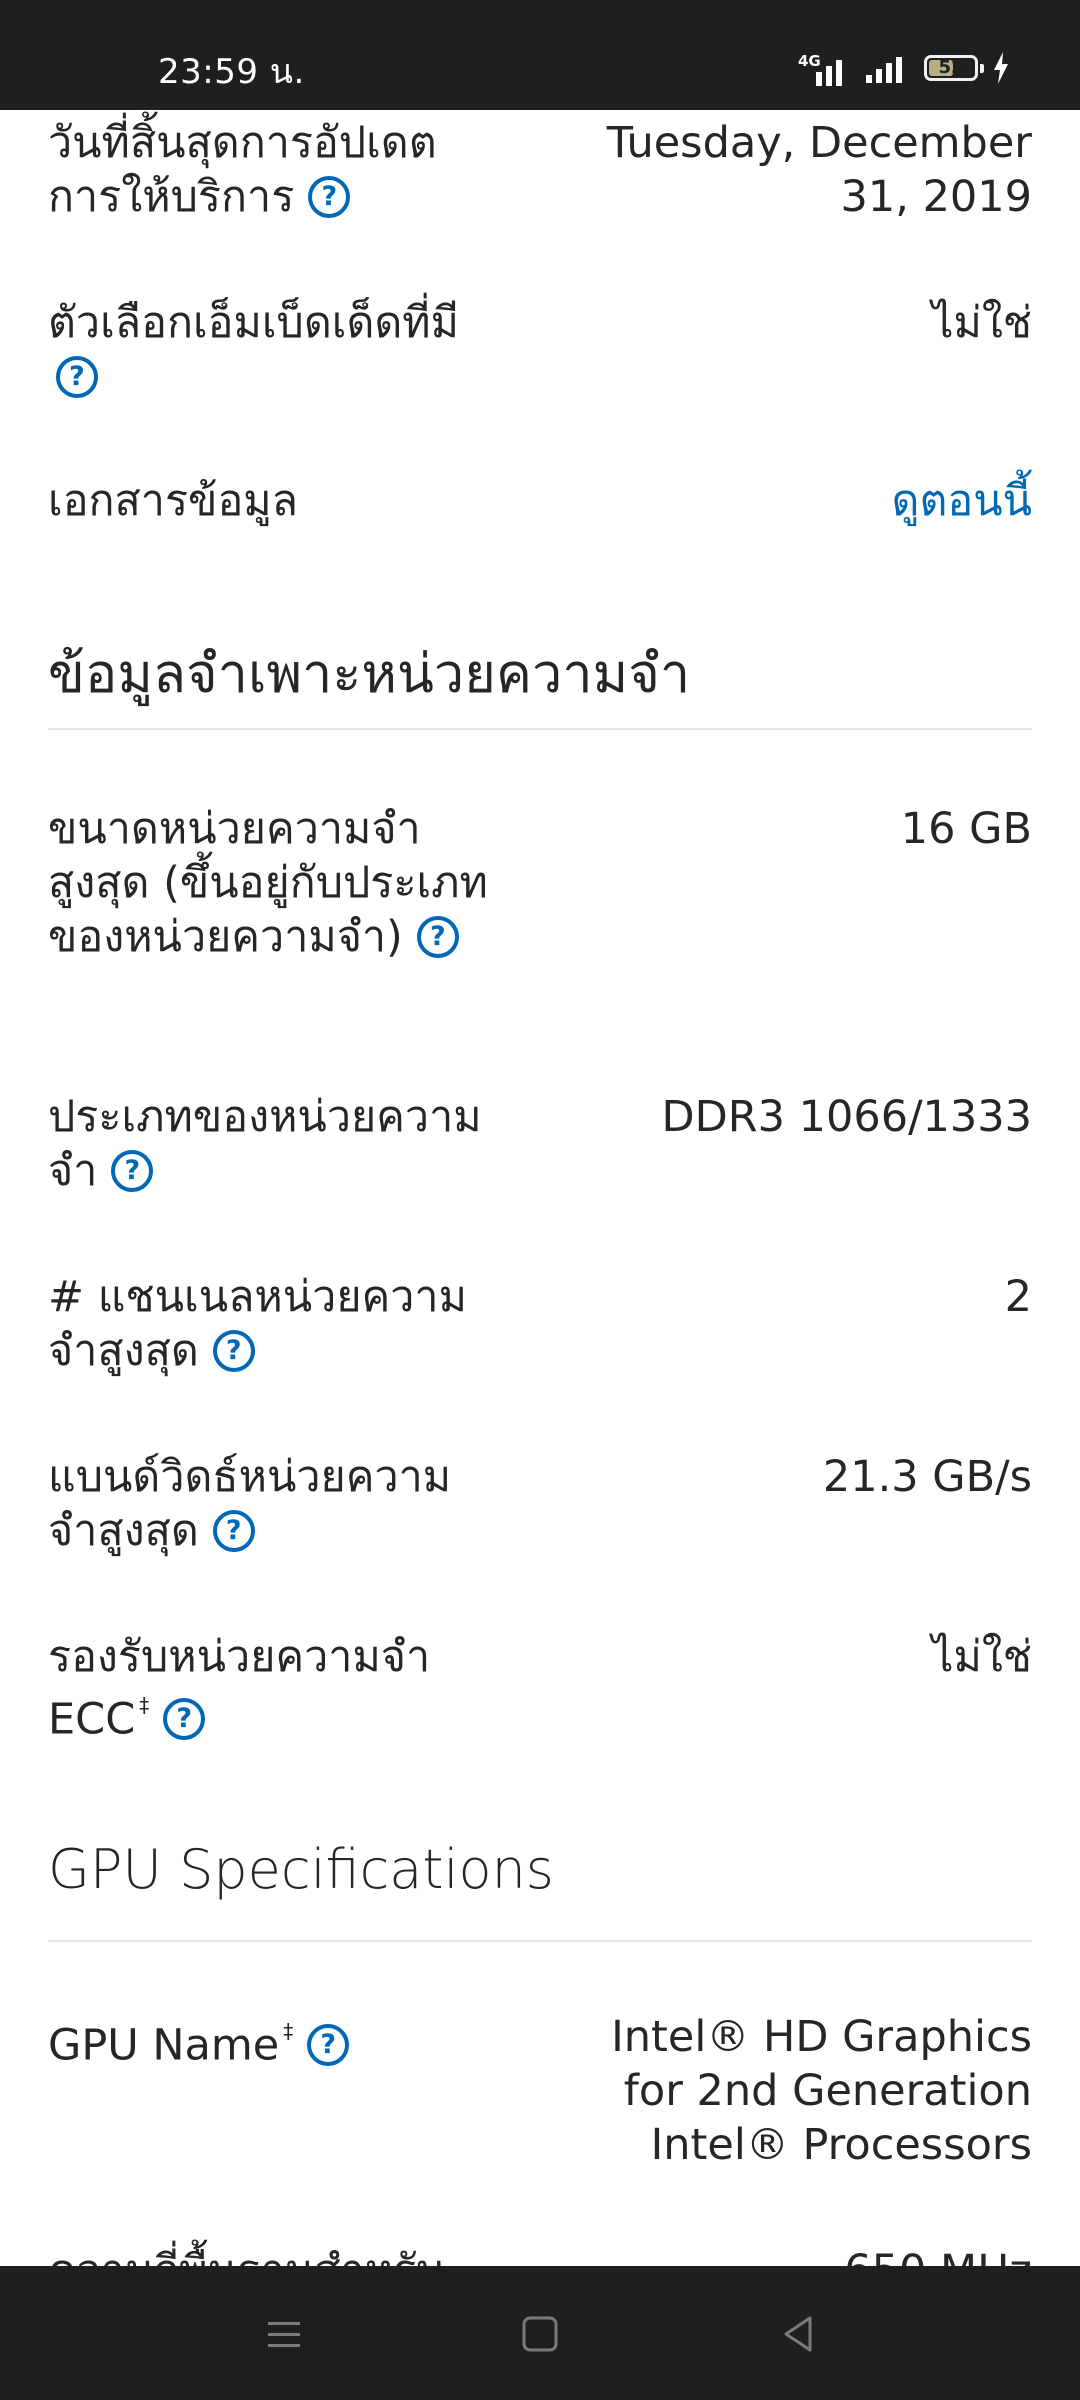  What do you see at coordinates (540, 55) in the screenshot?
I see `status-bar: 23:59 น. 4G 52` at bounding box center [540, 55].